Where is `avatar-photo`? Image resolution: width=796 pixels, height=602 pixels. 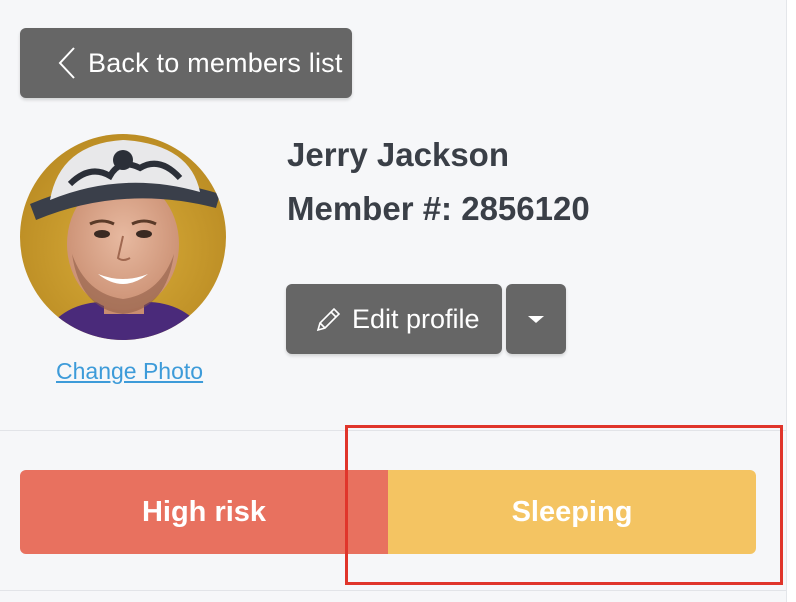
avatar-photo is located at coordinates (123, 237).